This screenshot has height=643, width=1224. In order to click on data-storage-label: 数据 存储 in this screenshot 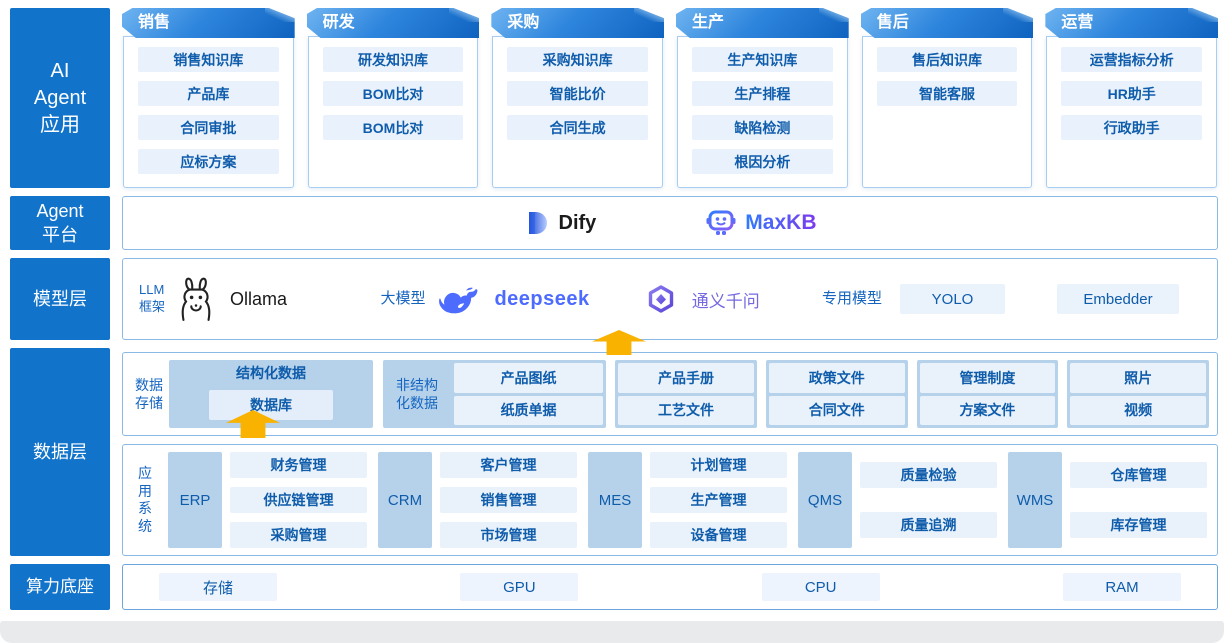, I will do `click(149, 393)`.